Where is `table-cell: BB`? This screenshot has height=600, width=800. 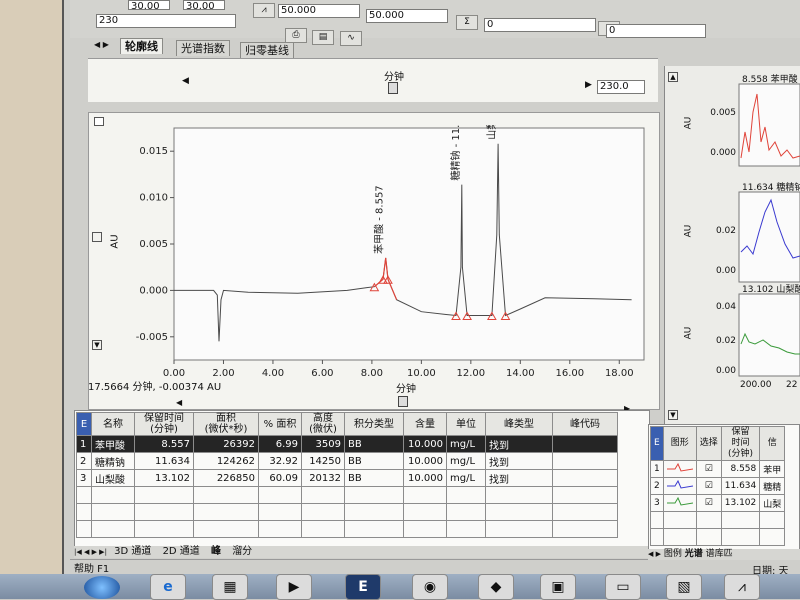
table-cell: BB is located at coordinates (374, 444).